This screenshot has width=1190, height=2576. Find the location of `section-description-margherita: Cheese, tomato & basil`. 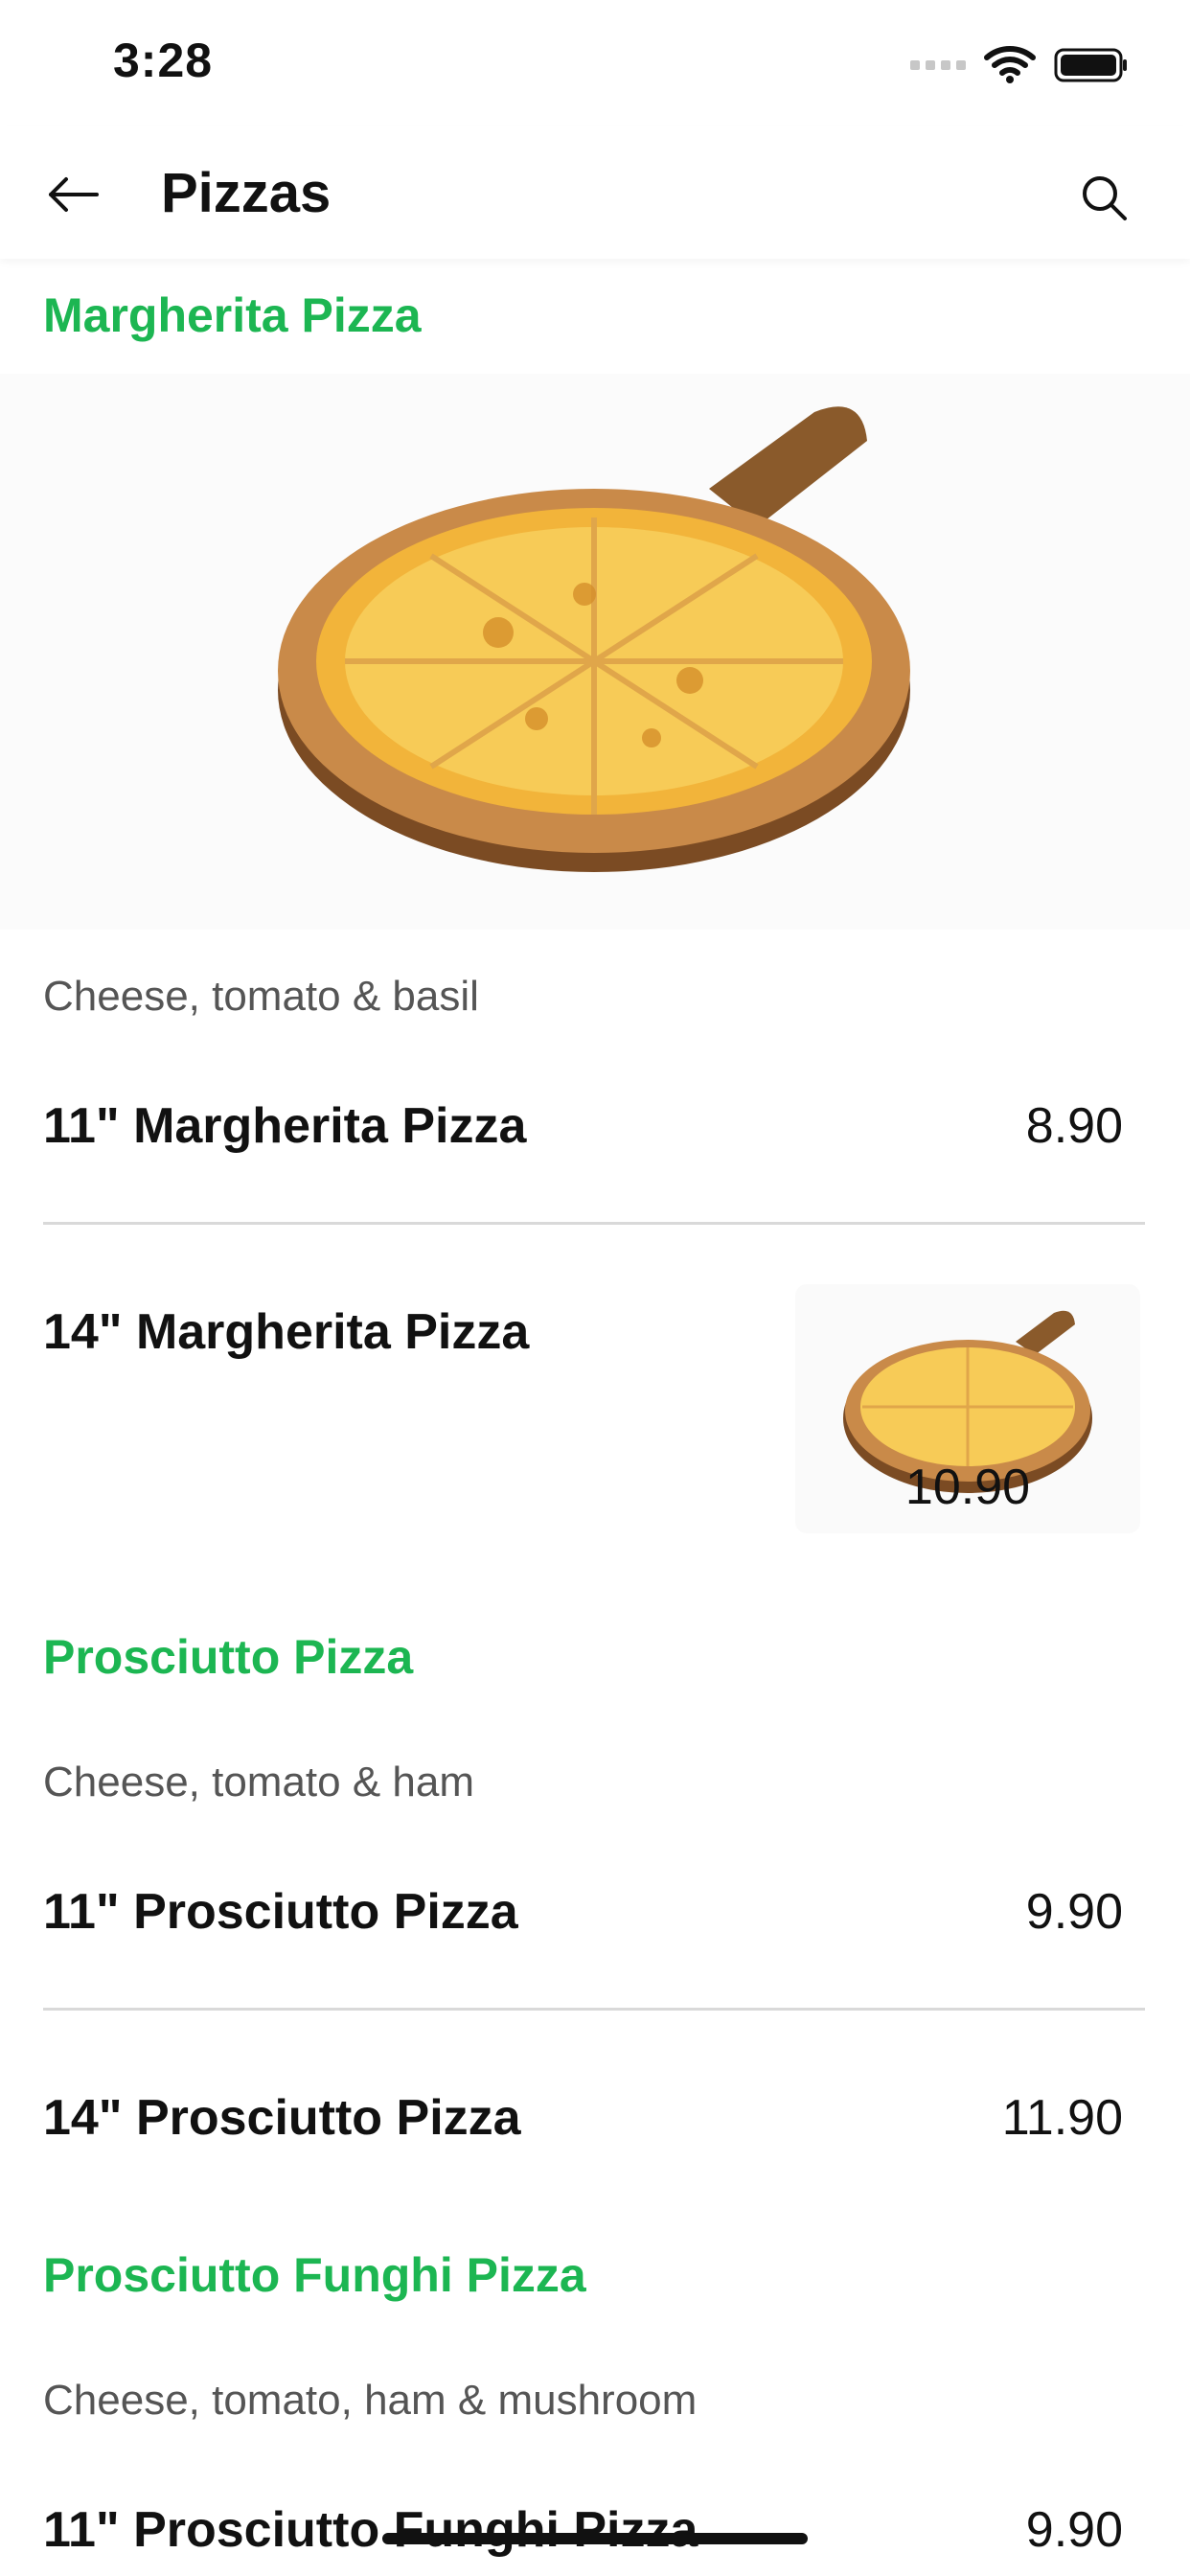

section-description-margherita: Cheese, tomato & basil is located at coordinates (261, 996).